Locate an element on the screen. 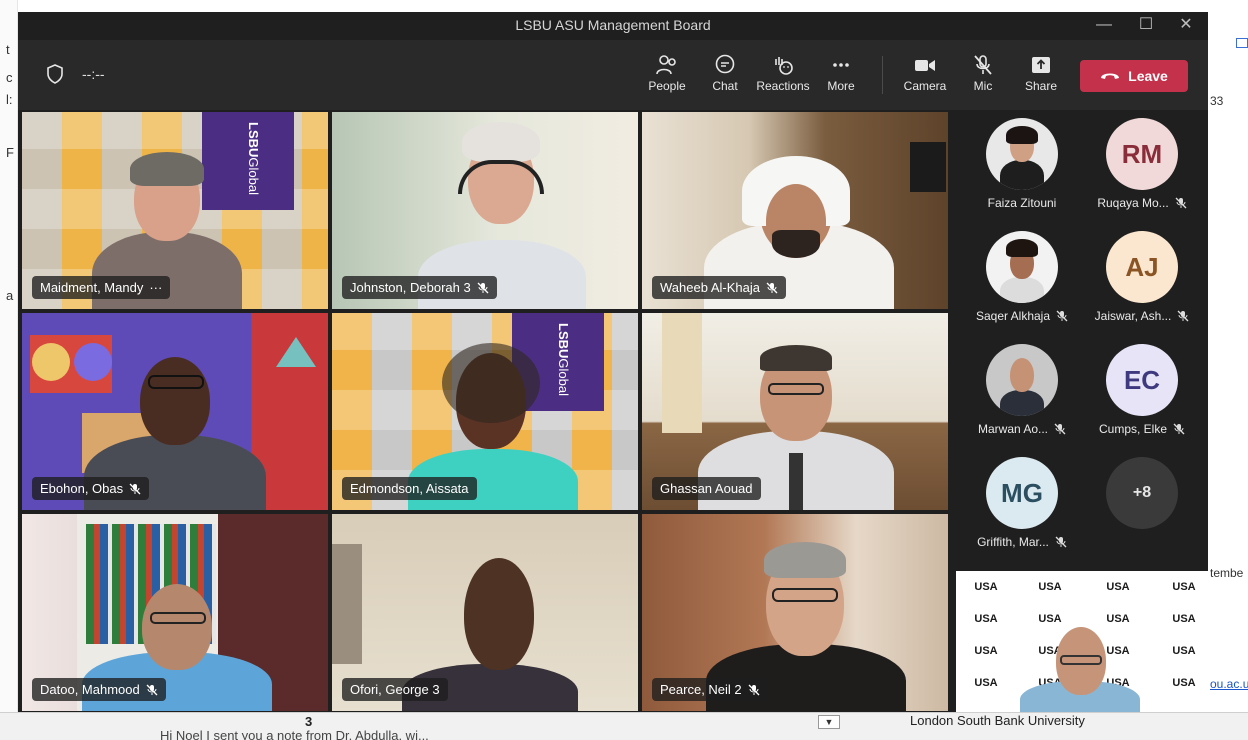 The image size is (1248, 740). dropdown-arrow: ▼ is located at coordinates (829, 722).